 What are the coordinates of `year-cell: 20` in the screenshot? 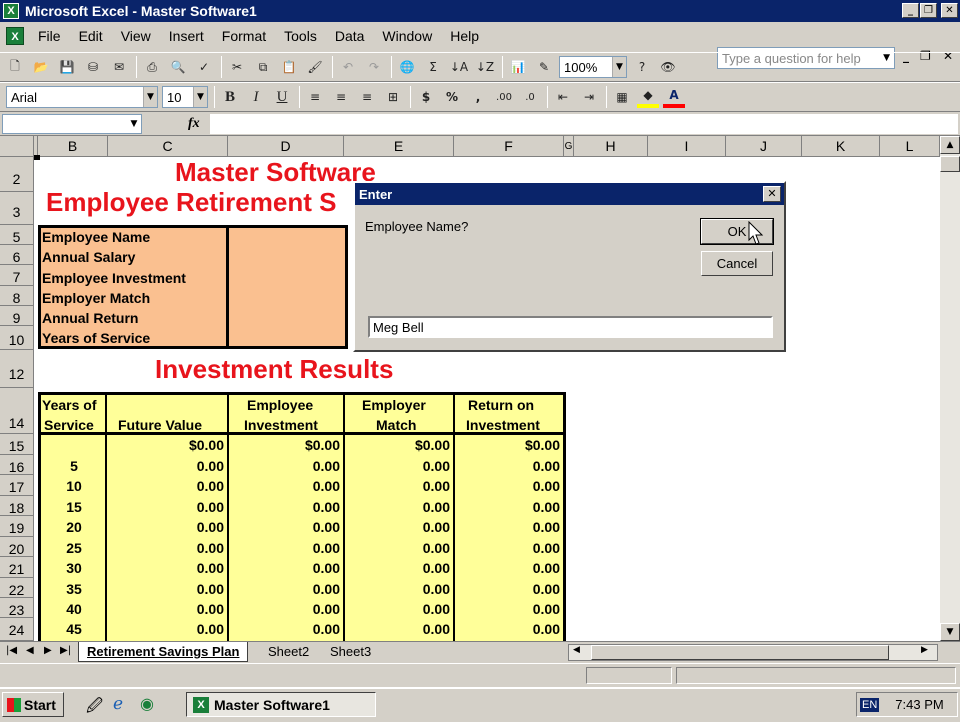 It's located at (74, 527).